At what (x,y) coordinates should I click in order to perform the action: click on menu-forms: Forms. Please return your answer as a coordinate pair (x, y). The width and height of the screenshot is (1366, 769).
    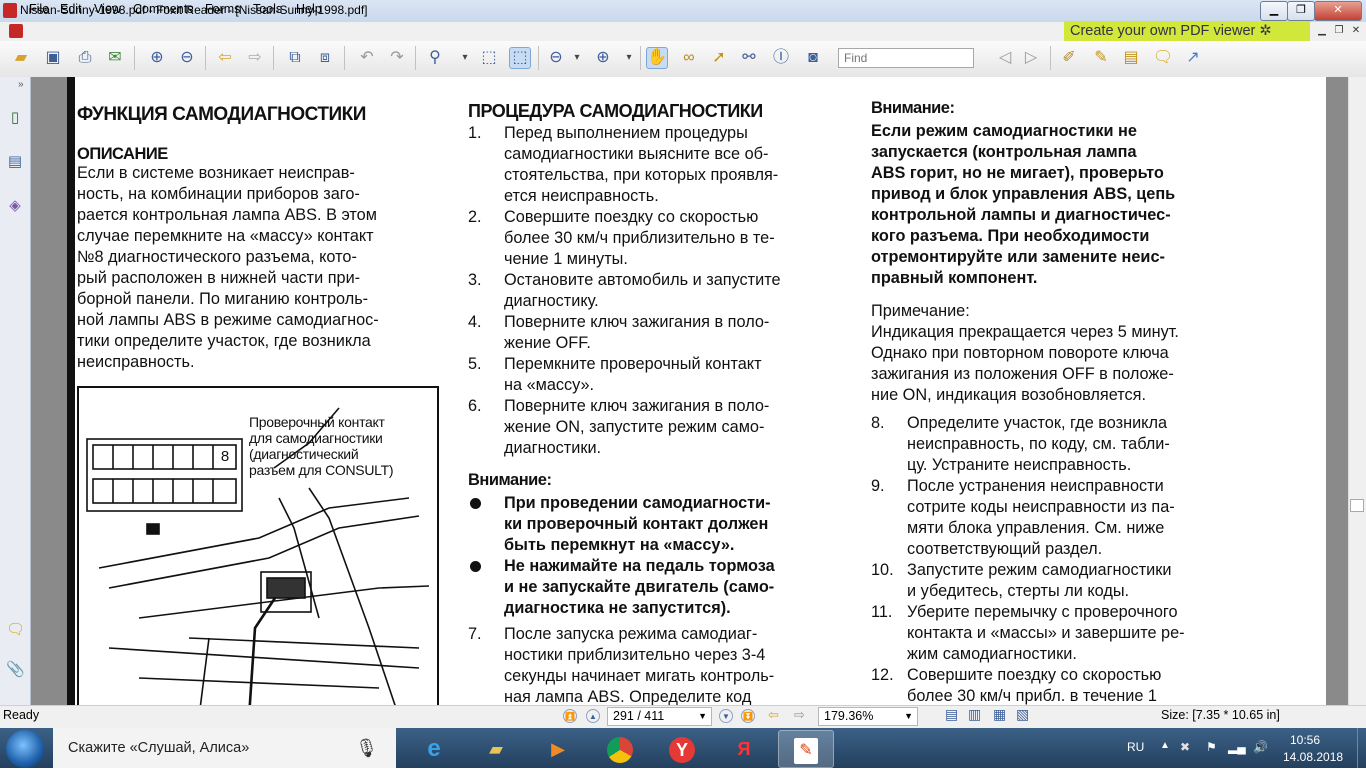
    Looking at the image, I should click on (222, 9).